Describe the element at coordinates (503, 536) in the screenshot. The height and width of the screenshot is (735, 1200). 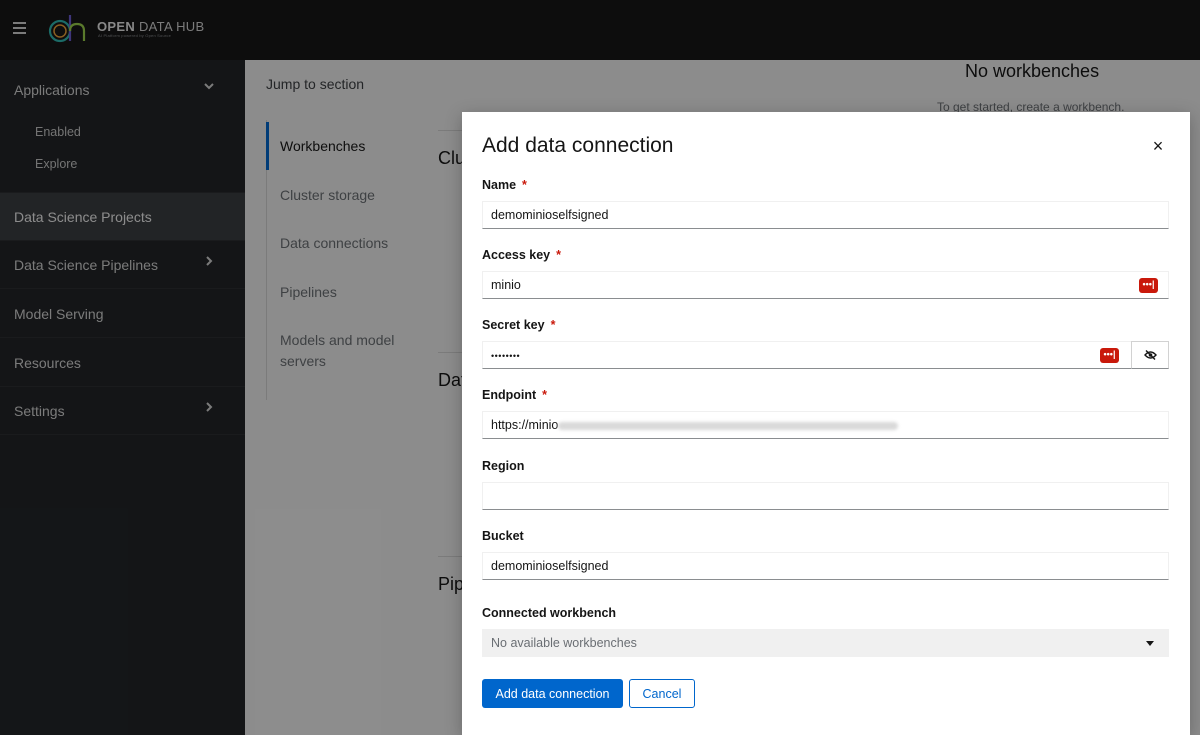
I see `bucket-label: Bucket` at that location.